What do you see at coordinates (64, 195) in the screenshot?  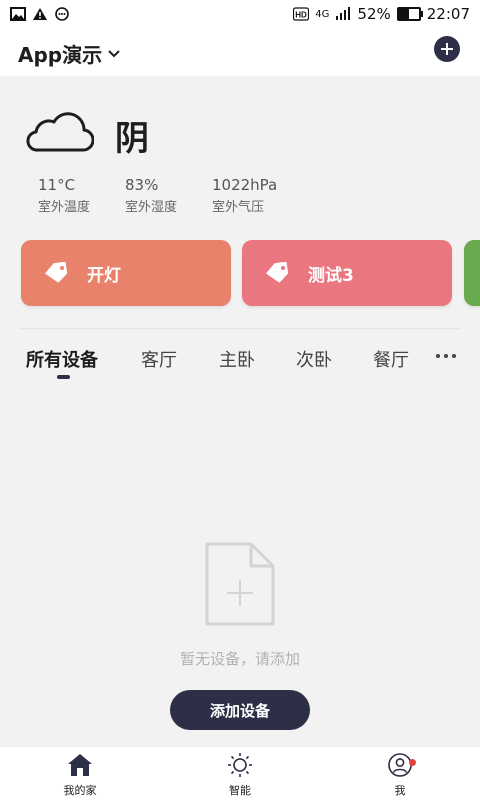 I see `temperature-stat: 11°C 室外温度` at bounding box center [64, 195].